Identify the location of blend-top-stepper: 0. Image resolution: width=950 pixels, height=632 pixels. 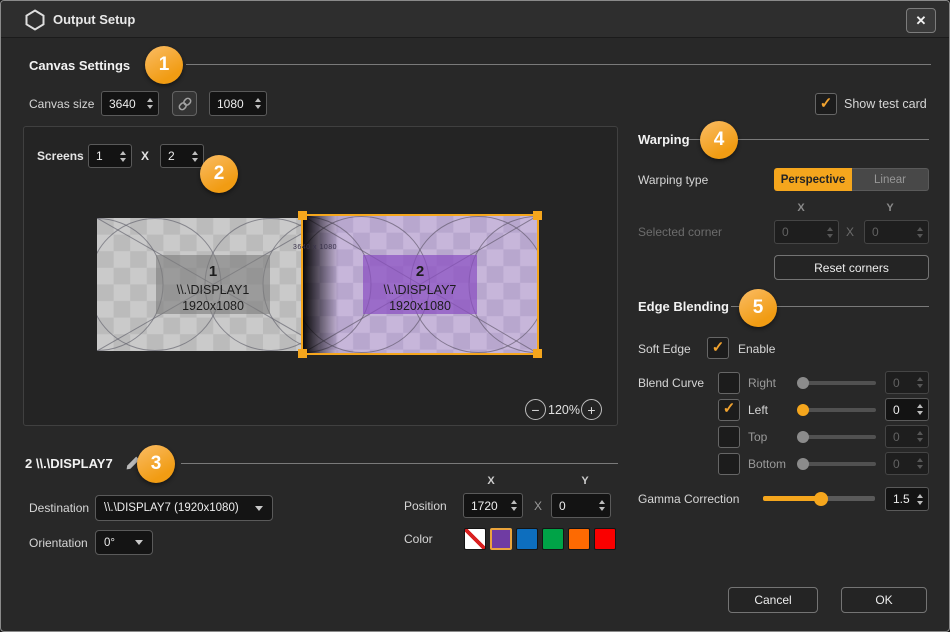
(907, 436).